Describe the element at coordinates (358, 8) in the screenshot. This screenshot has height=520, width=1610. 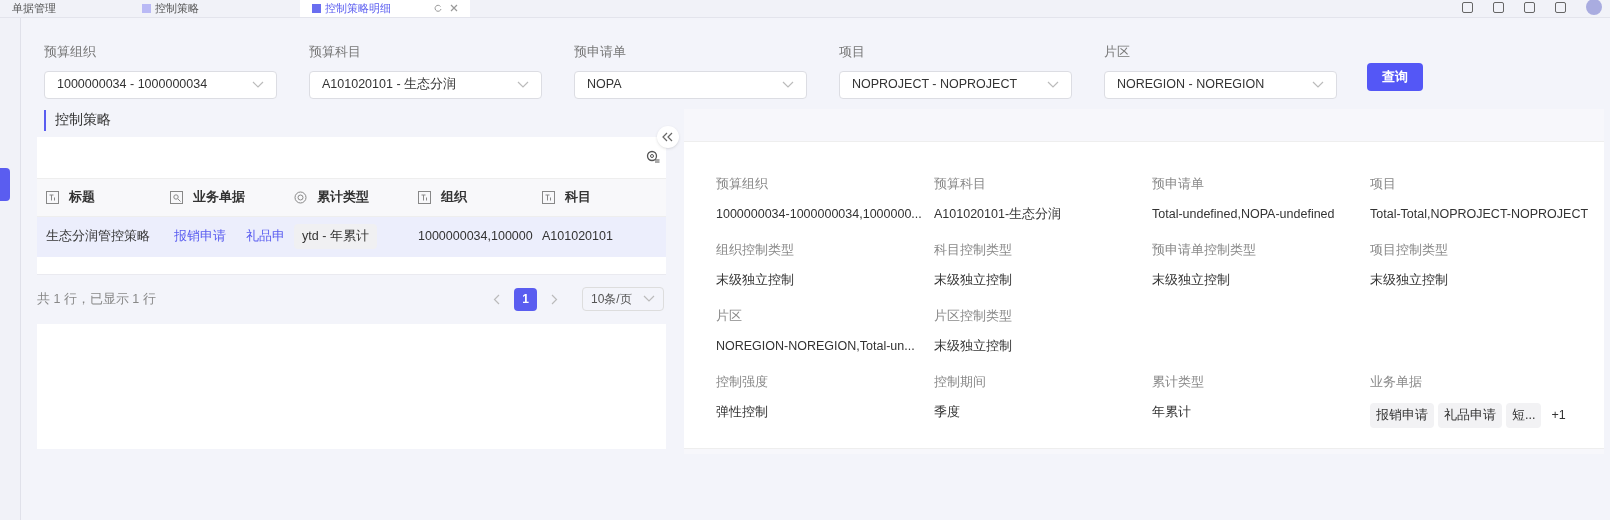
I see `tab-label: 控制策略明细` at that location.